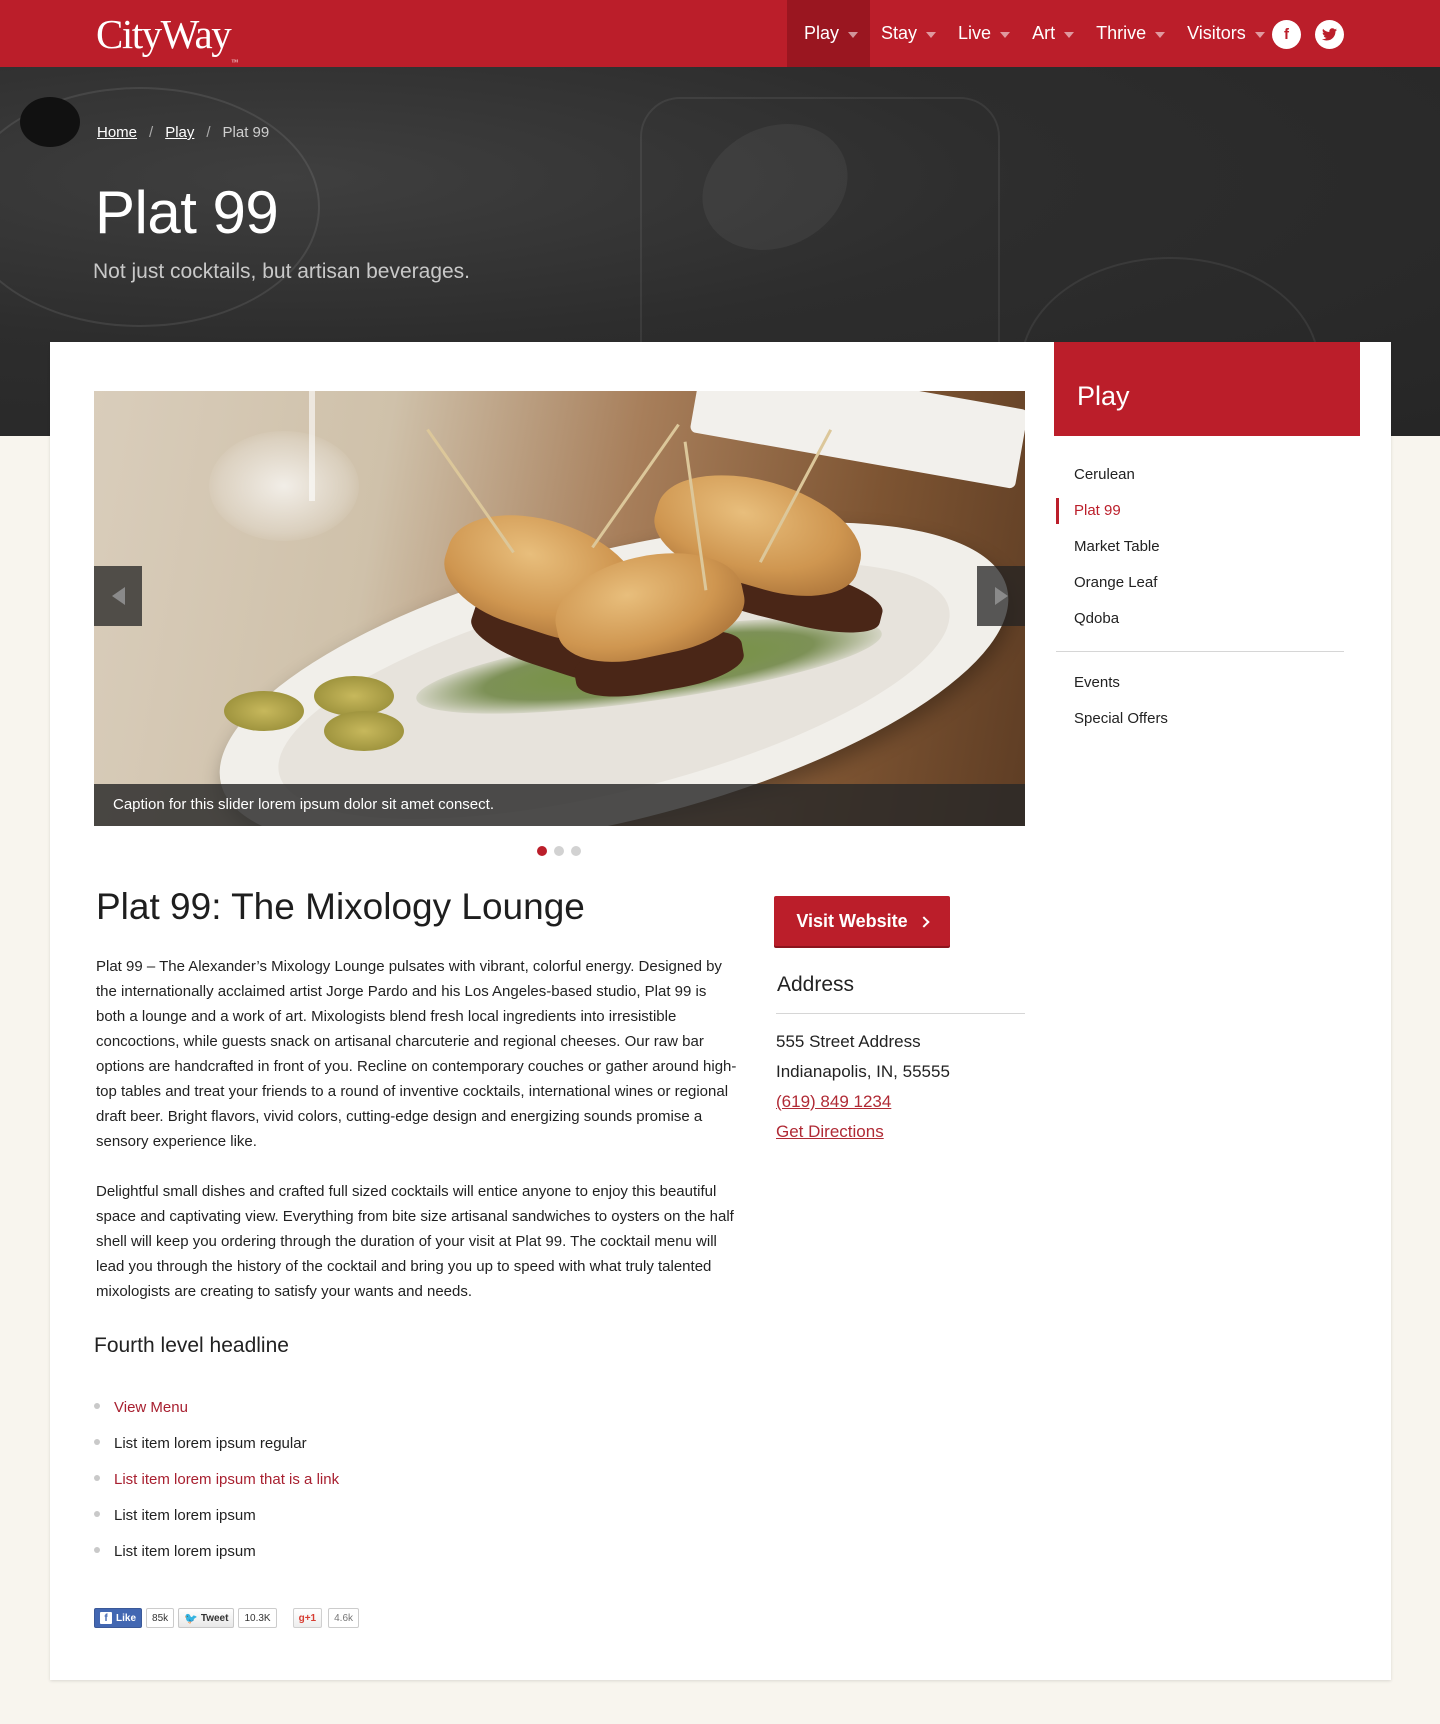 Image resolution: width=1440 pixels, height=1724 pixels. Describe the element at coordinates (862, 921) in the screenshot. I see `visit-website-button: Visit Website` at that location.